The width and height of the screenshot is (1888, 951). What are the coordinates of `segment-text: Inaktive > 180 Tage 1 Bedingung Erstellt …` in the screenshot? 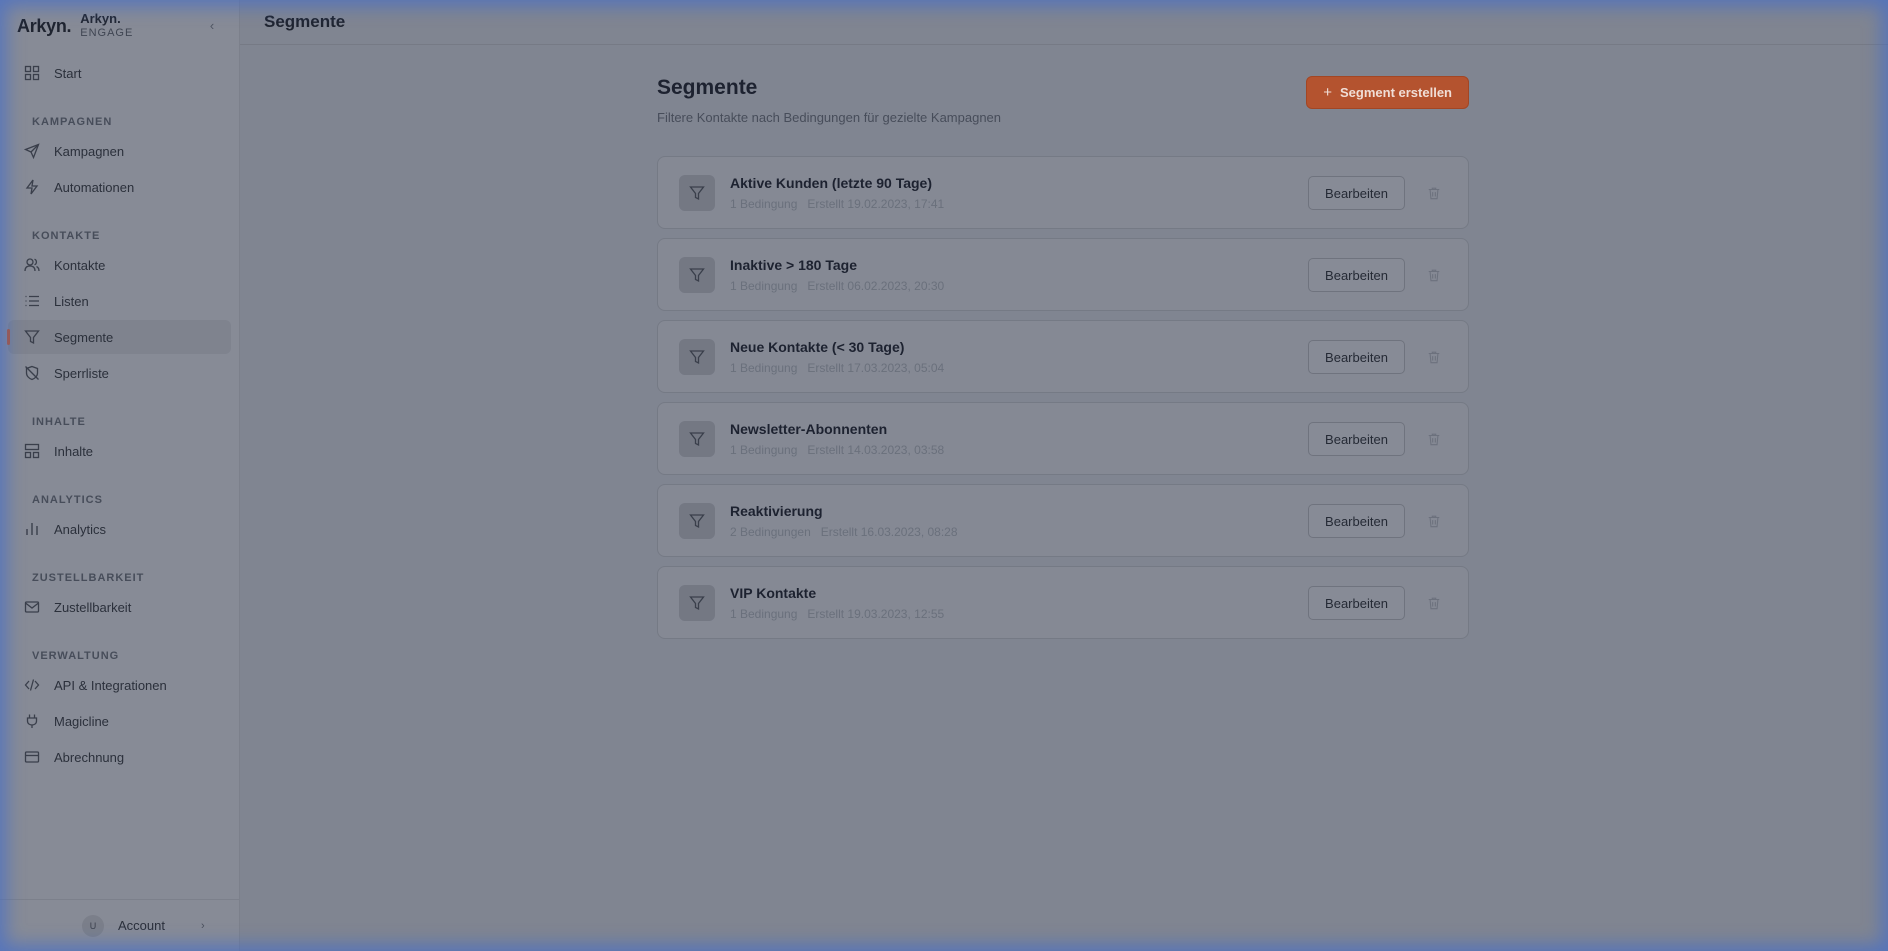 It's located at (837, 275).